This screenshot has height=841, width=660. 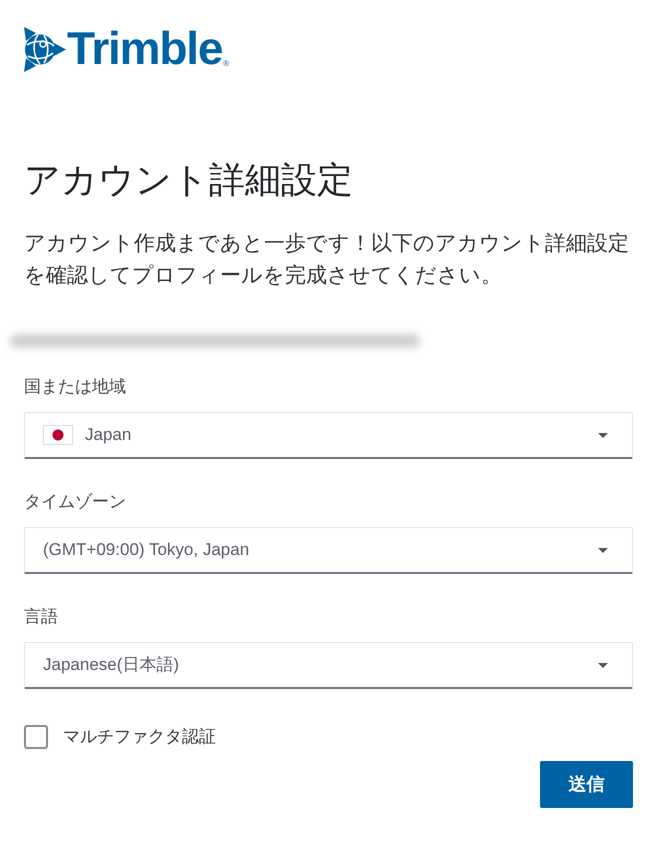 I want to click on dropdown-select: Japanese(日本語), so click(x=328, y=665).